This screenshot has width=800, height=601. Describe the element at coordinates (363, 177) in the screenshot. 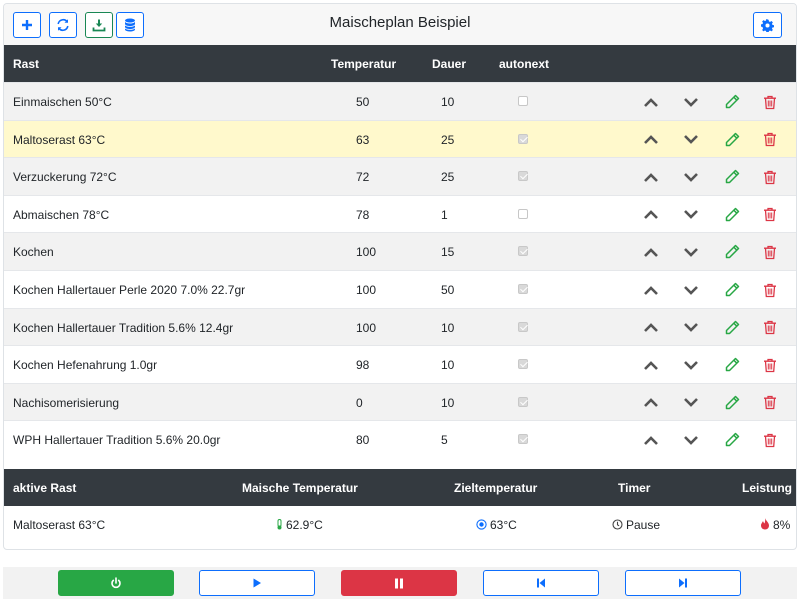

I see `rast-temperature: 72` at that location.